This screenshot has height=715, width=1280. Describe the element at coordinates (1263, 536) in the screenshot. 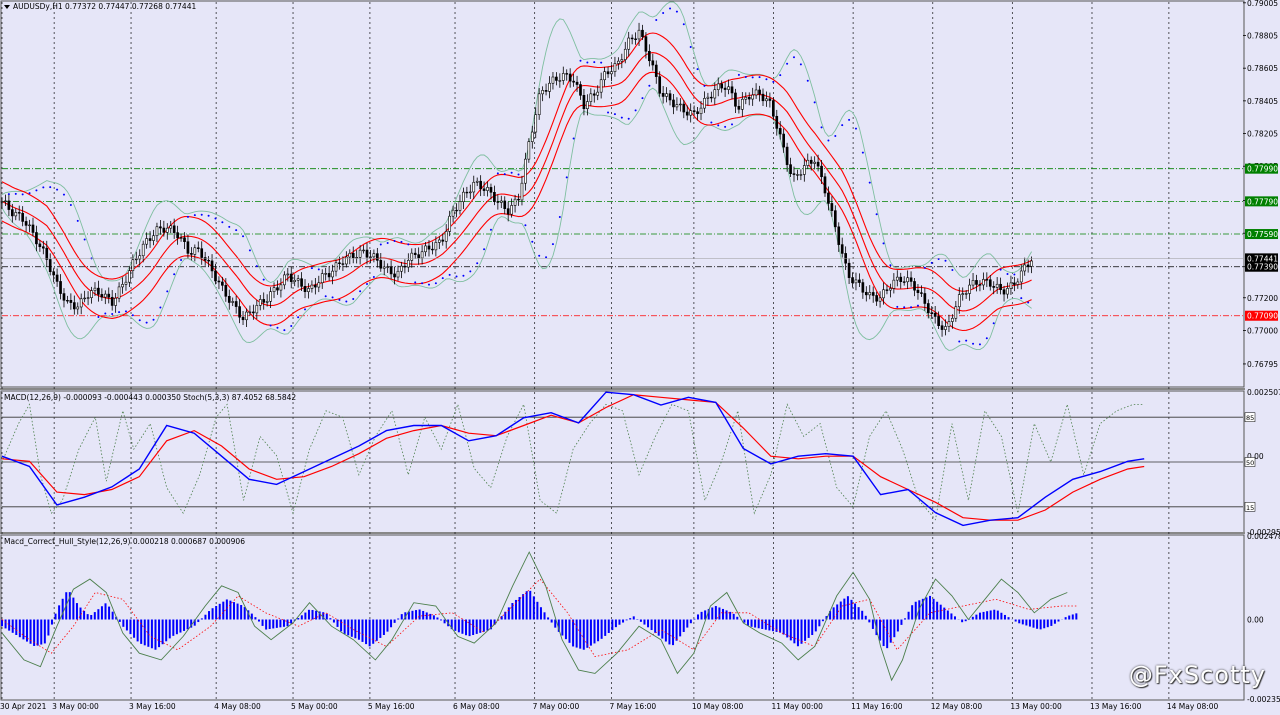

I see `hull-y-tick-label: 0.002478` at that location.